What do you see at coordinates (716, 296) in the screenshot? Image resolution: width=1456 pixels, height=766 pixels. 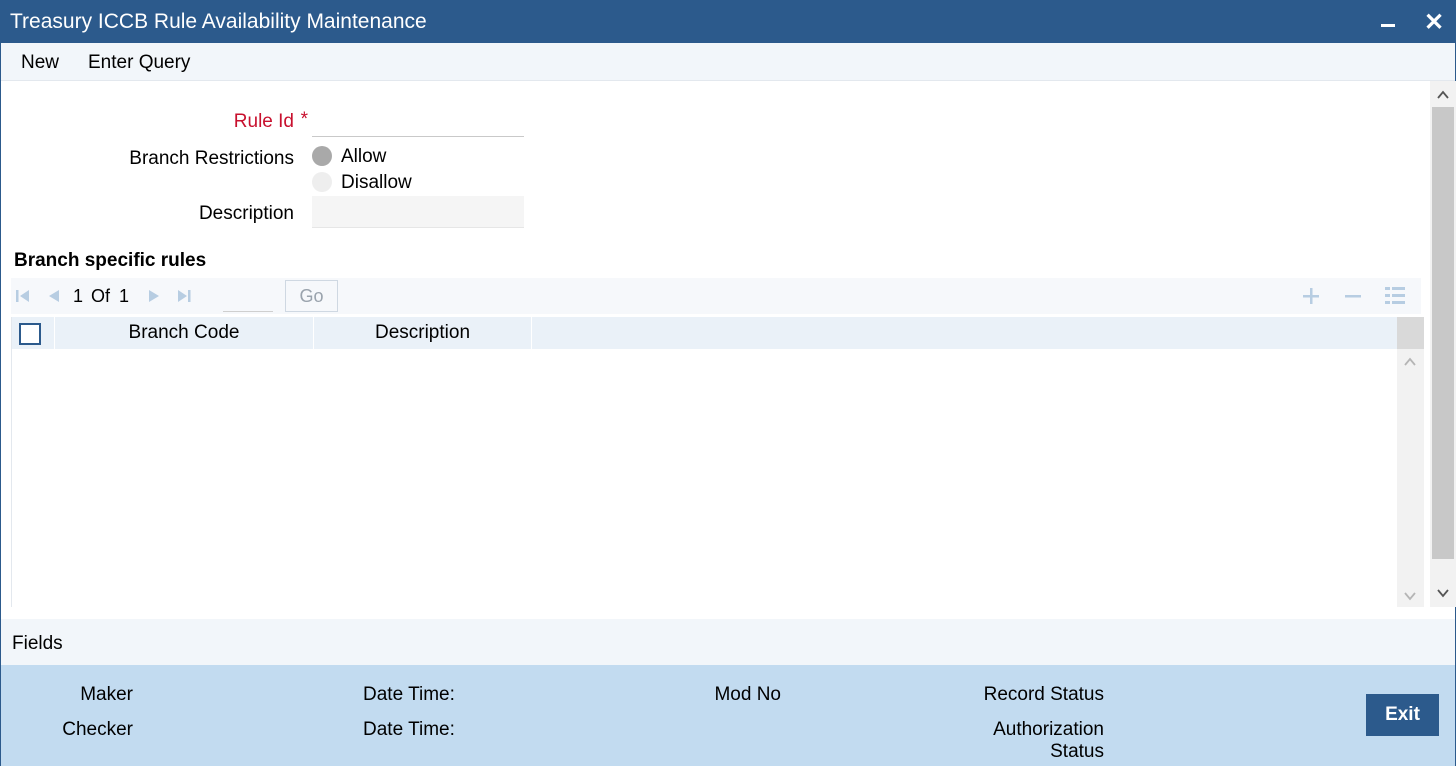 I see `grid-toolbar: 1 Of 1 Go` at bounding box center [716, 296].